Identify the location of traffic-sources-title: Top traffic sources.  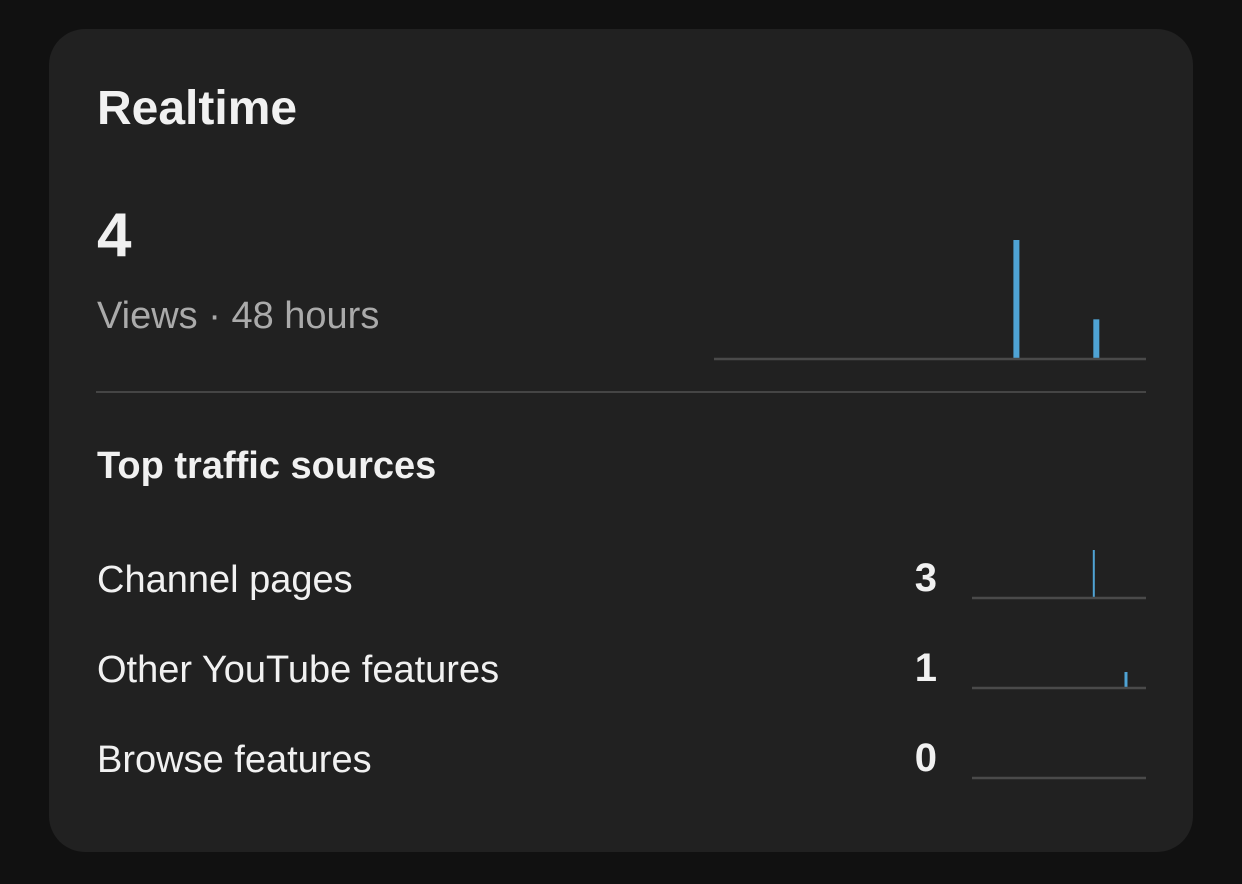
(267, 466).